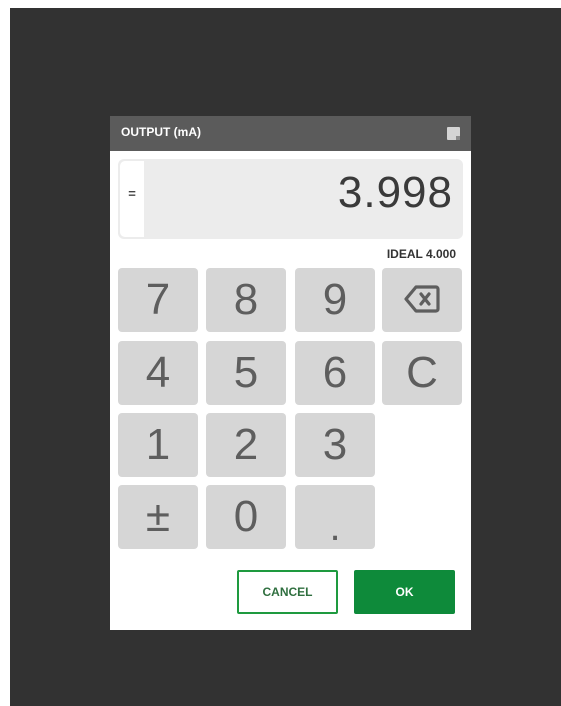 The height and width of the screenshot is (706, 561). What do you see at coordinates (290, 133) in the screenshot?
I see `title-bar: OUTPUT (mA)` at bounding box center [290, 133].